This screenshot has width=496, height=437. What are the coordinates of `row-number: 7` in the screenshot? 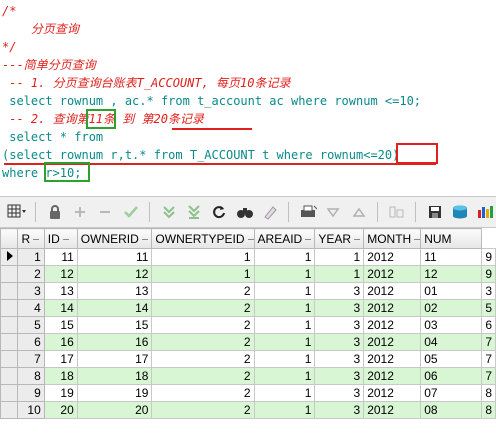 It's located at (31, 359).